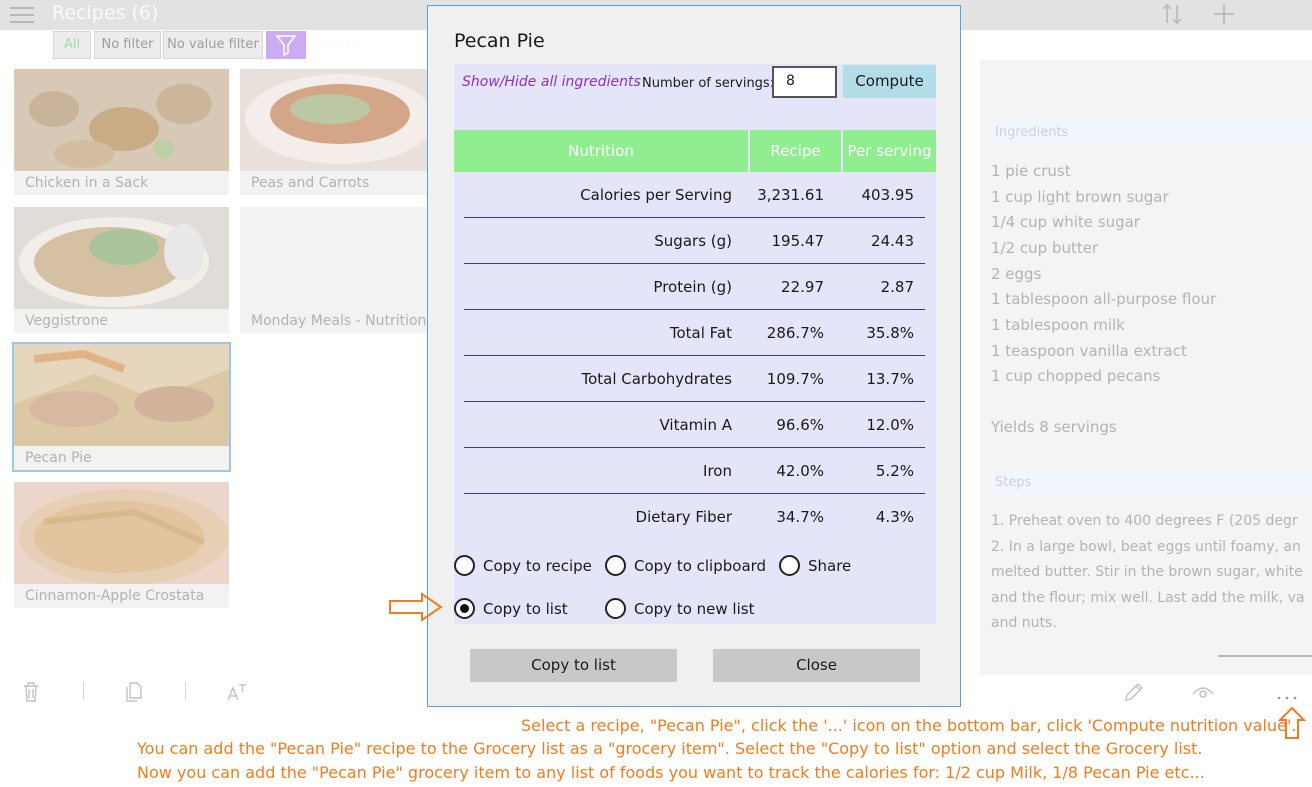 Image resolution: width=1312 pixels, height=787 pixels. I want to click on recipe-name: Chicken in a Sack, so click(87, 183).